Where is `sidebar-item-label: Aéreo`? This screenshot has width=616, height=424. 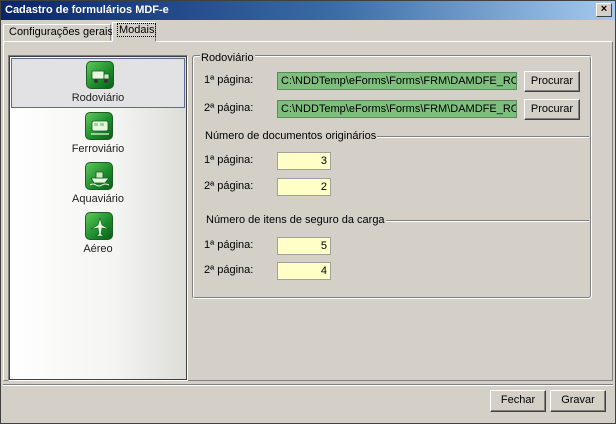
sidebar-item-label: Aéreo is located at coordinates (98, 249).